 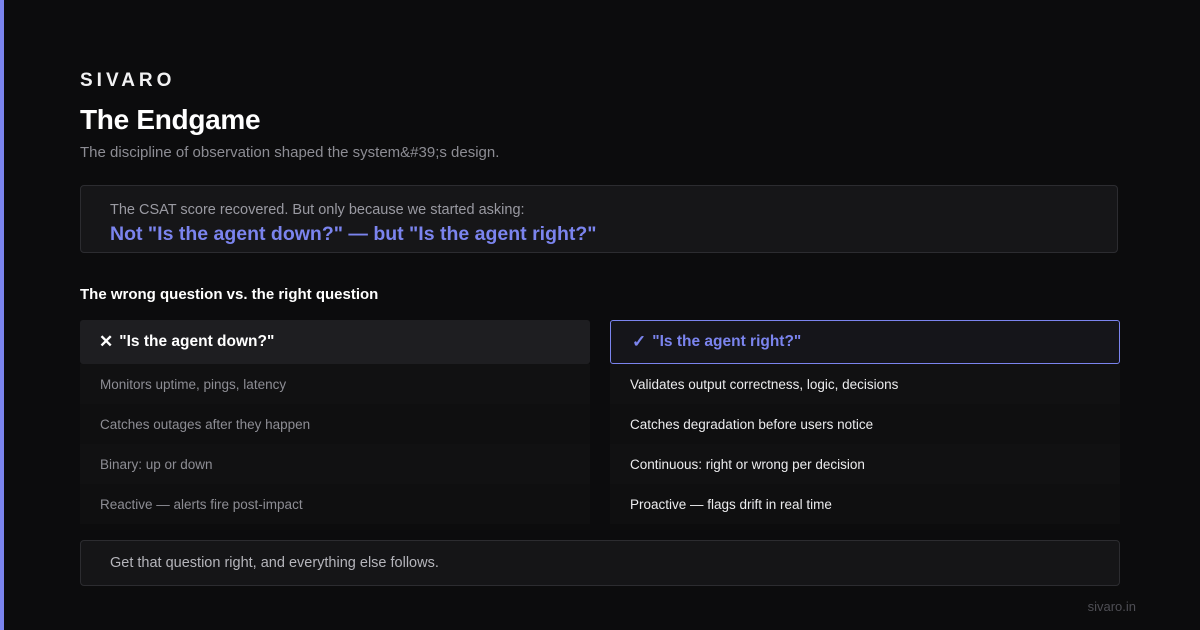 I want to click on x-icon: ✕, so click(x=106, y=341).